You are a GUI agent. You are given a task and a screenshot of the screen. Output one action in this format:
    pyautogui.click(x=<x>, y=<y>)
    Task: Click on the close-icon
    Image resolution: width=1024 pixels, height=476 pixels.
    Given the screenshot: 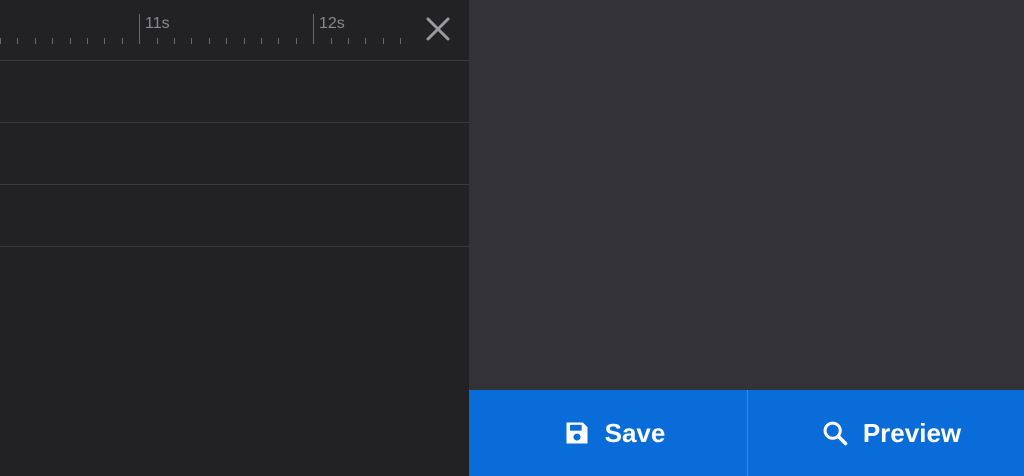 What is the action you would take?
    pyautogui.click(x=438, y=29)
    